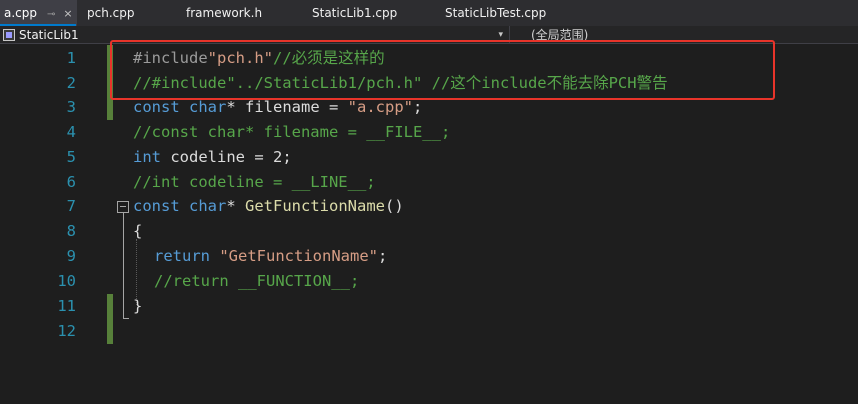  Describe the element at coordinates (255, 35) in the screenshot. I see `project-dropdown: StaticLib1 ▾` at that location.